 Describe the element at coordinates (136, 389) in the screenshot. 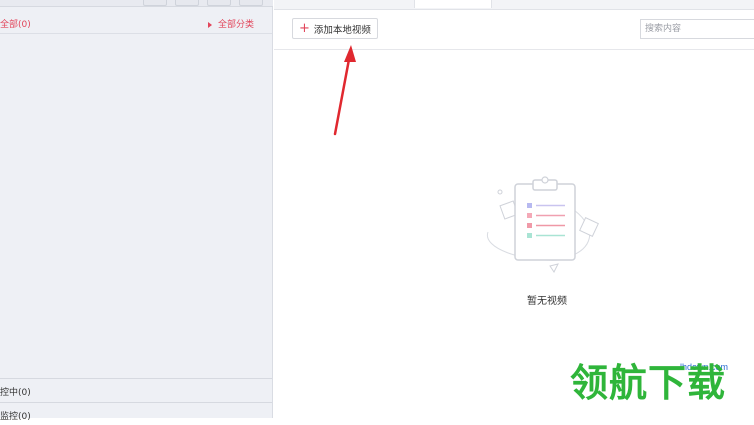

I see `sidebar-item-monitoring: 监控中(0)` at that location.